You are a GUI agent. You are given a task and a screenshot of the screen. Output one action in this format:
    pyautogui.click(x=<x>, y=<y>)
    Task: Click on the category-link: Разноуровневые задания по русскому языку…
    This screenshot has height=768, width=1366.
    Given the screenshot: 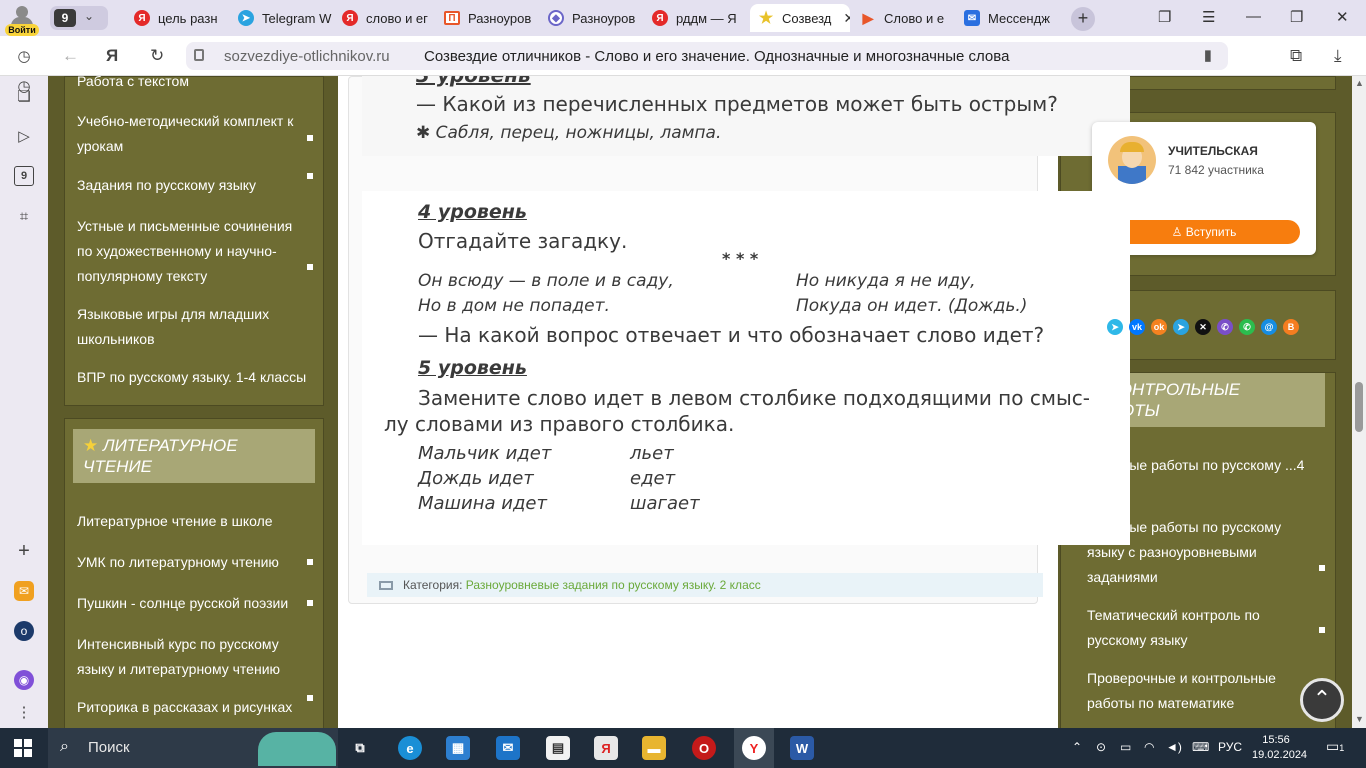 What is the action you would take?
    pyautogui.click(x=613, y=585)
    